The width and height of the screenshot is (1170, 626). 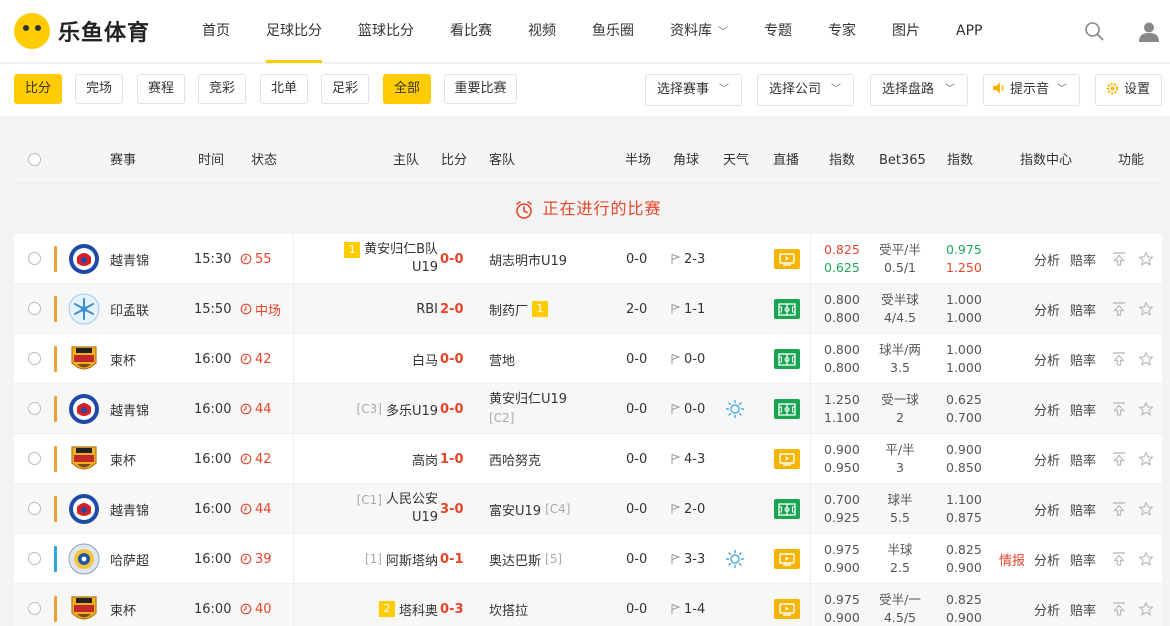 I want to click on sound-dropdown: 提示音 ﹀, so click(x=1031, y=90).